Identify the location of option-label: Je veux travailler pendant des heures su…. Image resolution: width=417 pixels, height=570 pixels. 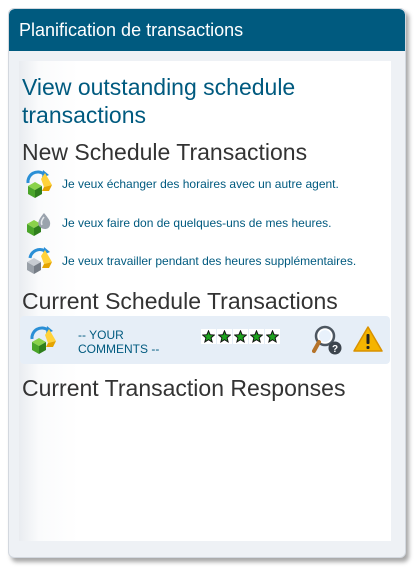
(209, 261).